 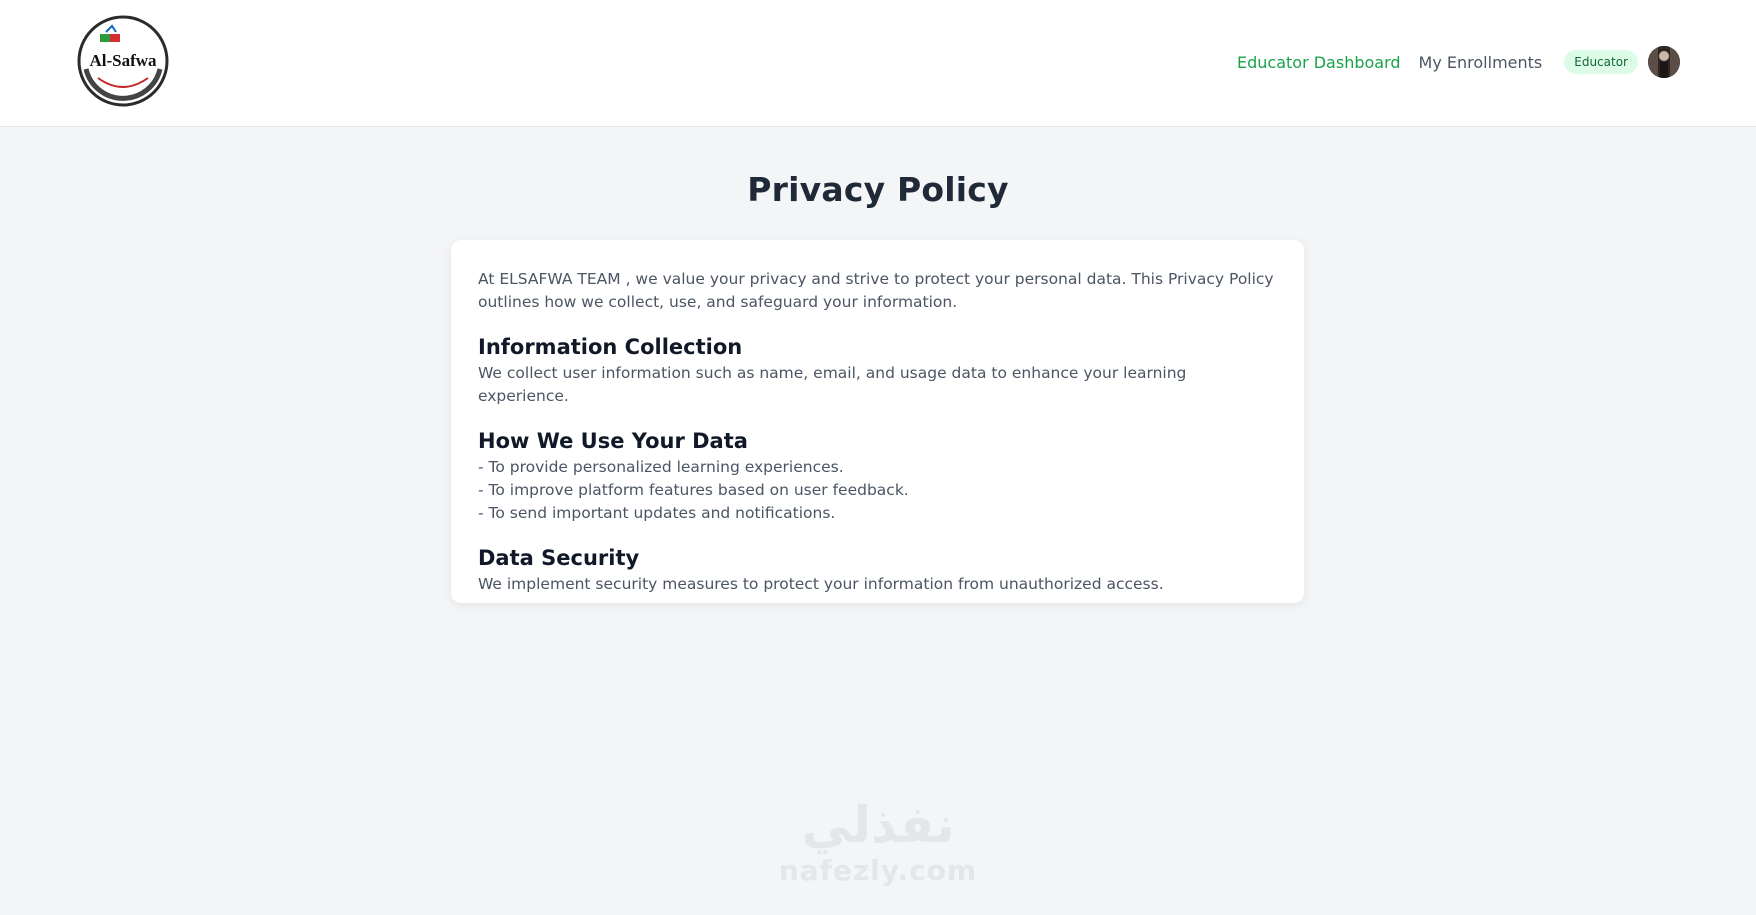 What do you see at coordinates (1664, 62) in the screenshot?
I see `user-avatar` at bounding box center [1664, 62].